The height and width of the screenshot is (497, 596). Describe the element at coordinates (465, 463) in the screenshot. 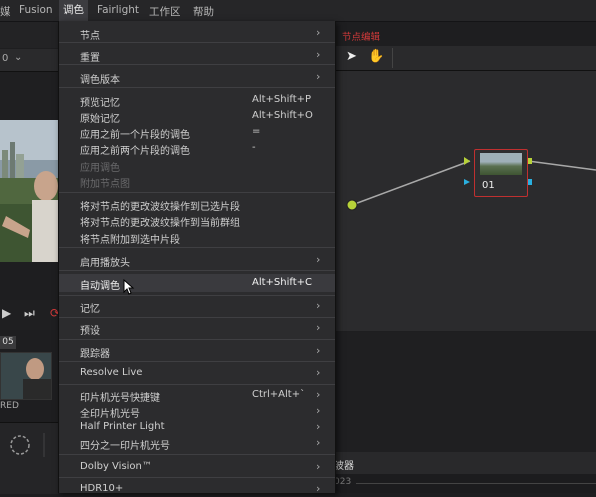

I see `scopes-tab: 波器` at that location.